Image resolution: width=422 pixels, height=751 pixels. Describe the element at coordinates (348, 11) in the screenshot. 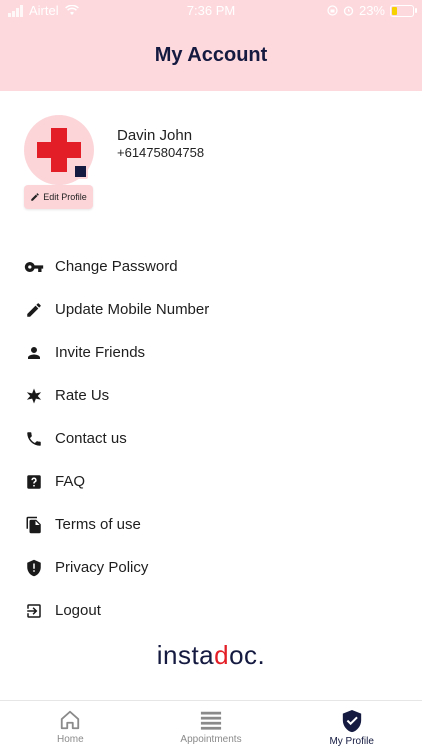

I see `alarm-icon` at that location.